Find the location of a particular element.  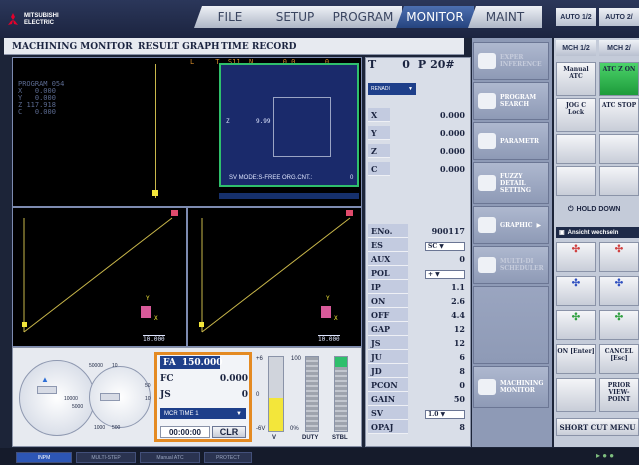

machining-monitor-button: MACHINING MONITOR is located at coordinates (511, 387).